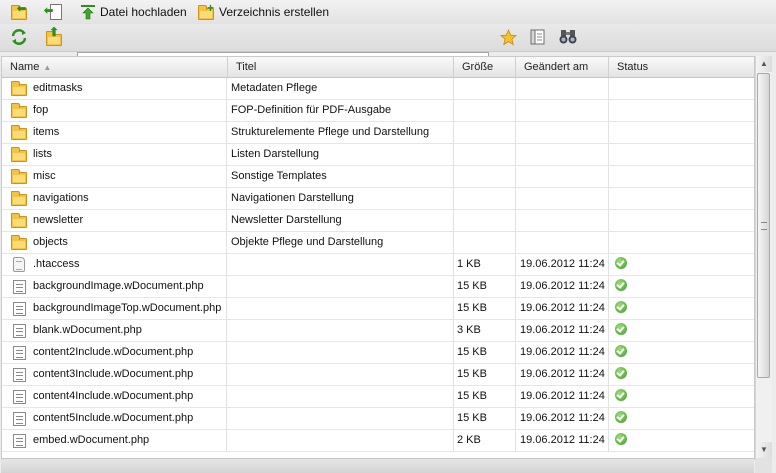  Describe the element at coordinates (114, 396) in the screenshot. I see `name-cell: content4Include.wDocument.php` at that location.